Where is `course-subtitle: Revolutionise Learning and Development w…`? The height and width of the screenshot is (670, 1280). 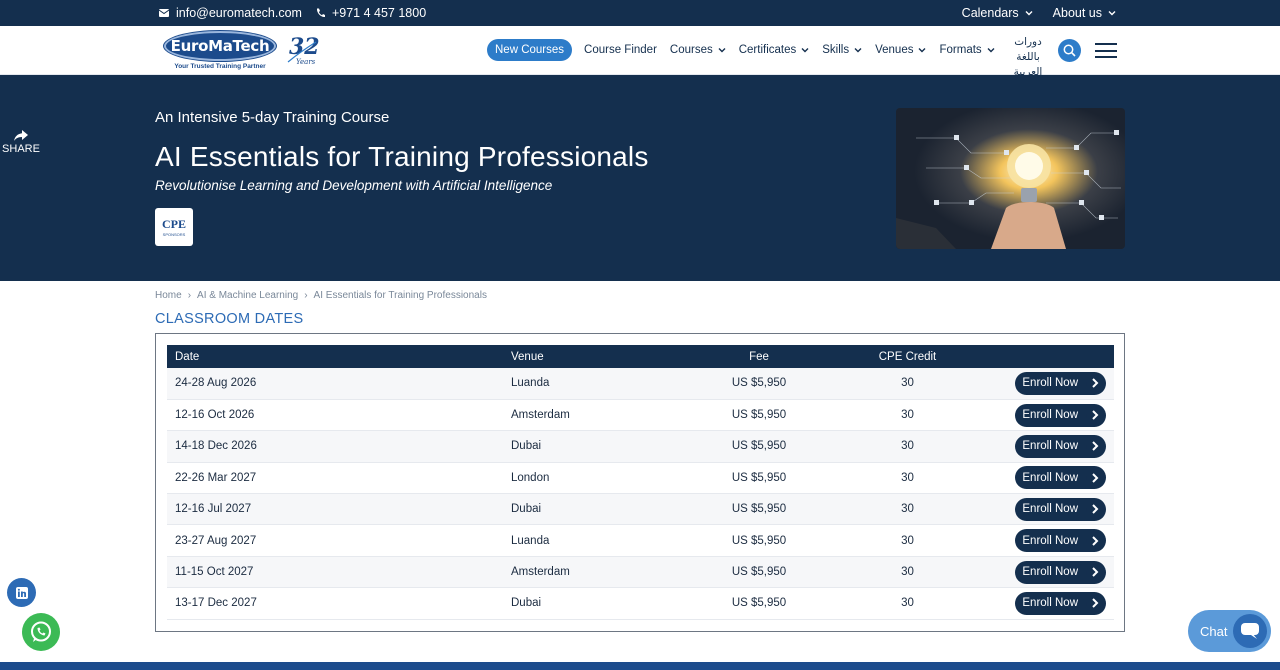
course-subtitle: Revolutionise Learning and Development w… is located at coordinates (354, 185).